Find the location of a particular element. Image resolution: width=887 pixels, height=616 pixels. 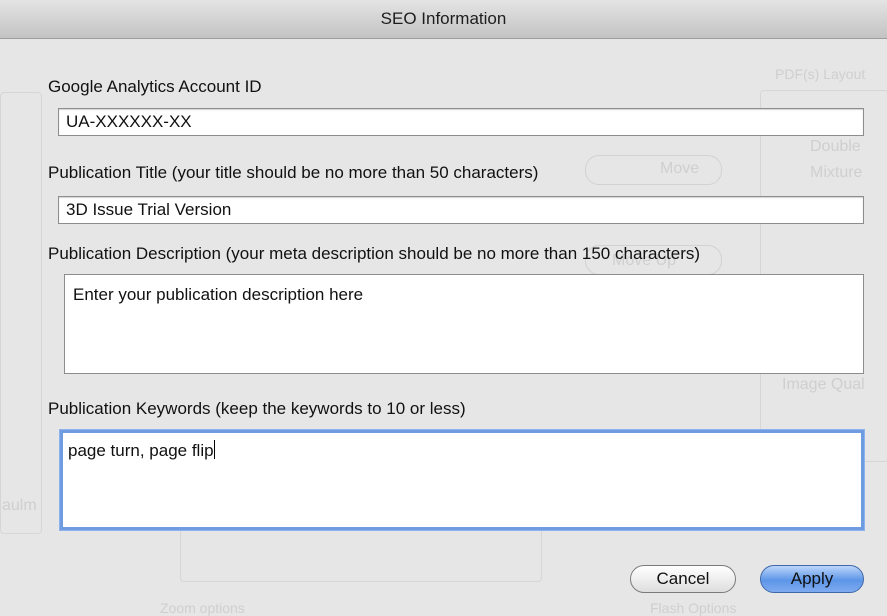

publication-description-text: Enter your publication description here is located at coordinates (218, 294).